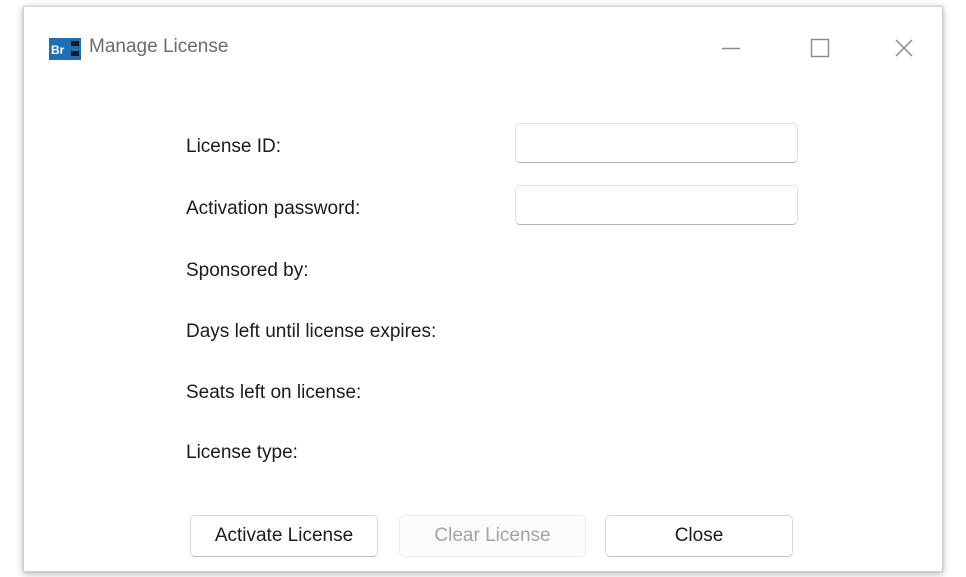  What do you see at coordinates (234, 146) in the screenshot?
I see `license-id-label: License ID:` at bounding box center [234, 146].